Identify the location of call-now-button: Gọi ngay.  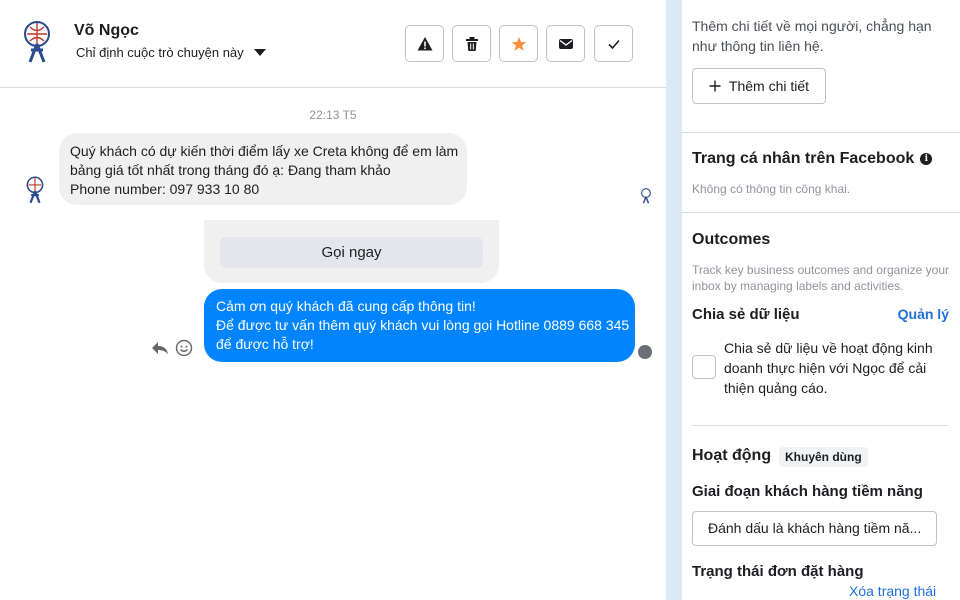
(351, 252).